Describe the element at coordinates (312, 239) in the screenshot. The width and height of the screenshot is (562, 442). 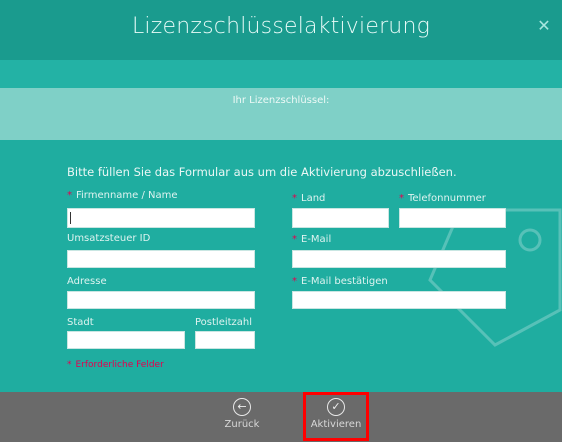
I see `email-label: * E-Mail` at that location.